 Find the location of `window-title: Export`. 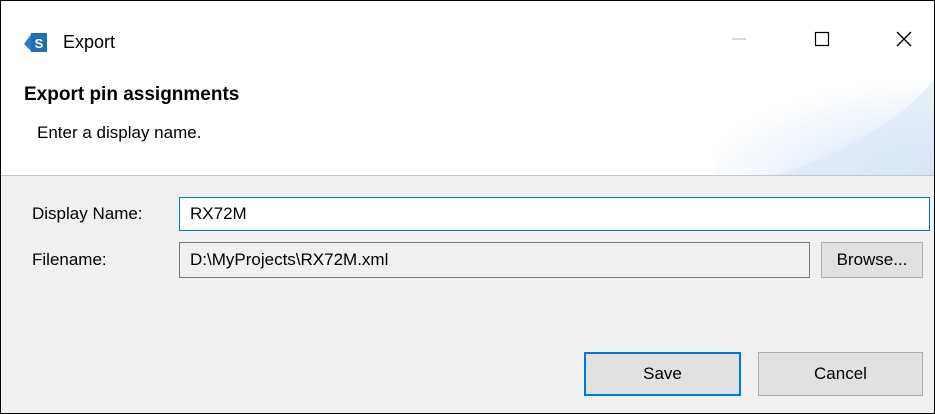

window-title: Export is located at coordinates (89, 42).